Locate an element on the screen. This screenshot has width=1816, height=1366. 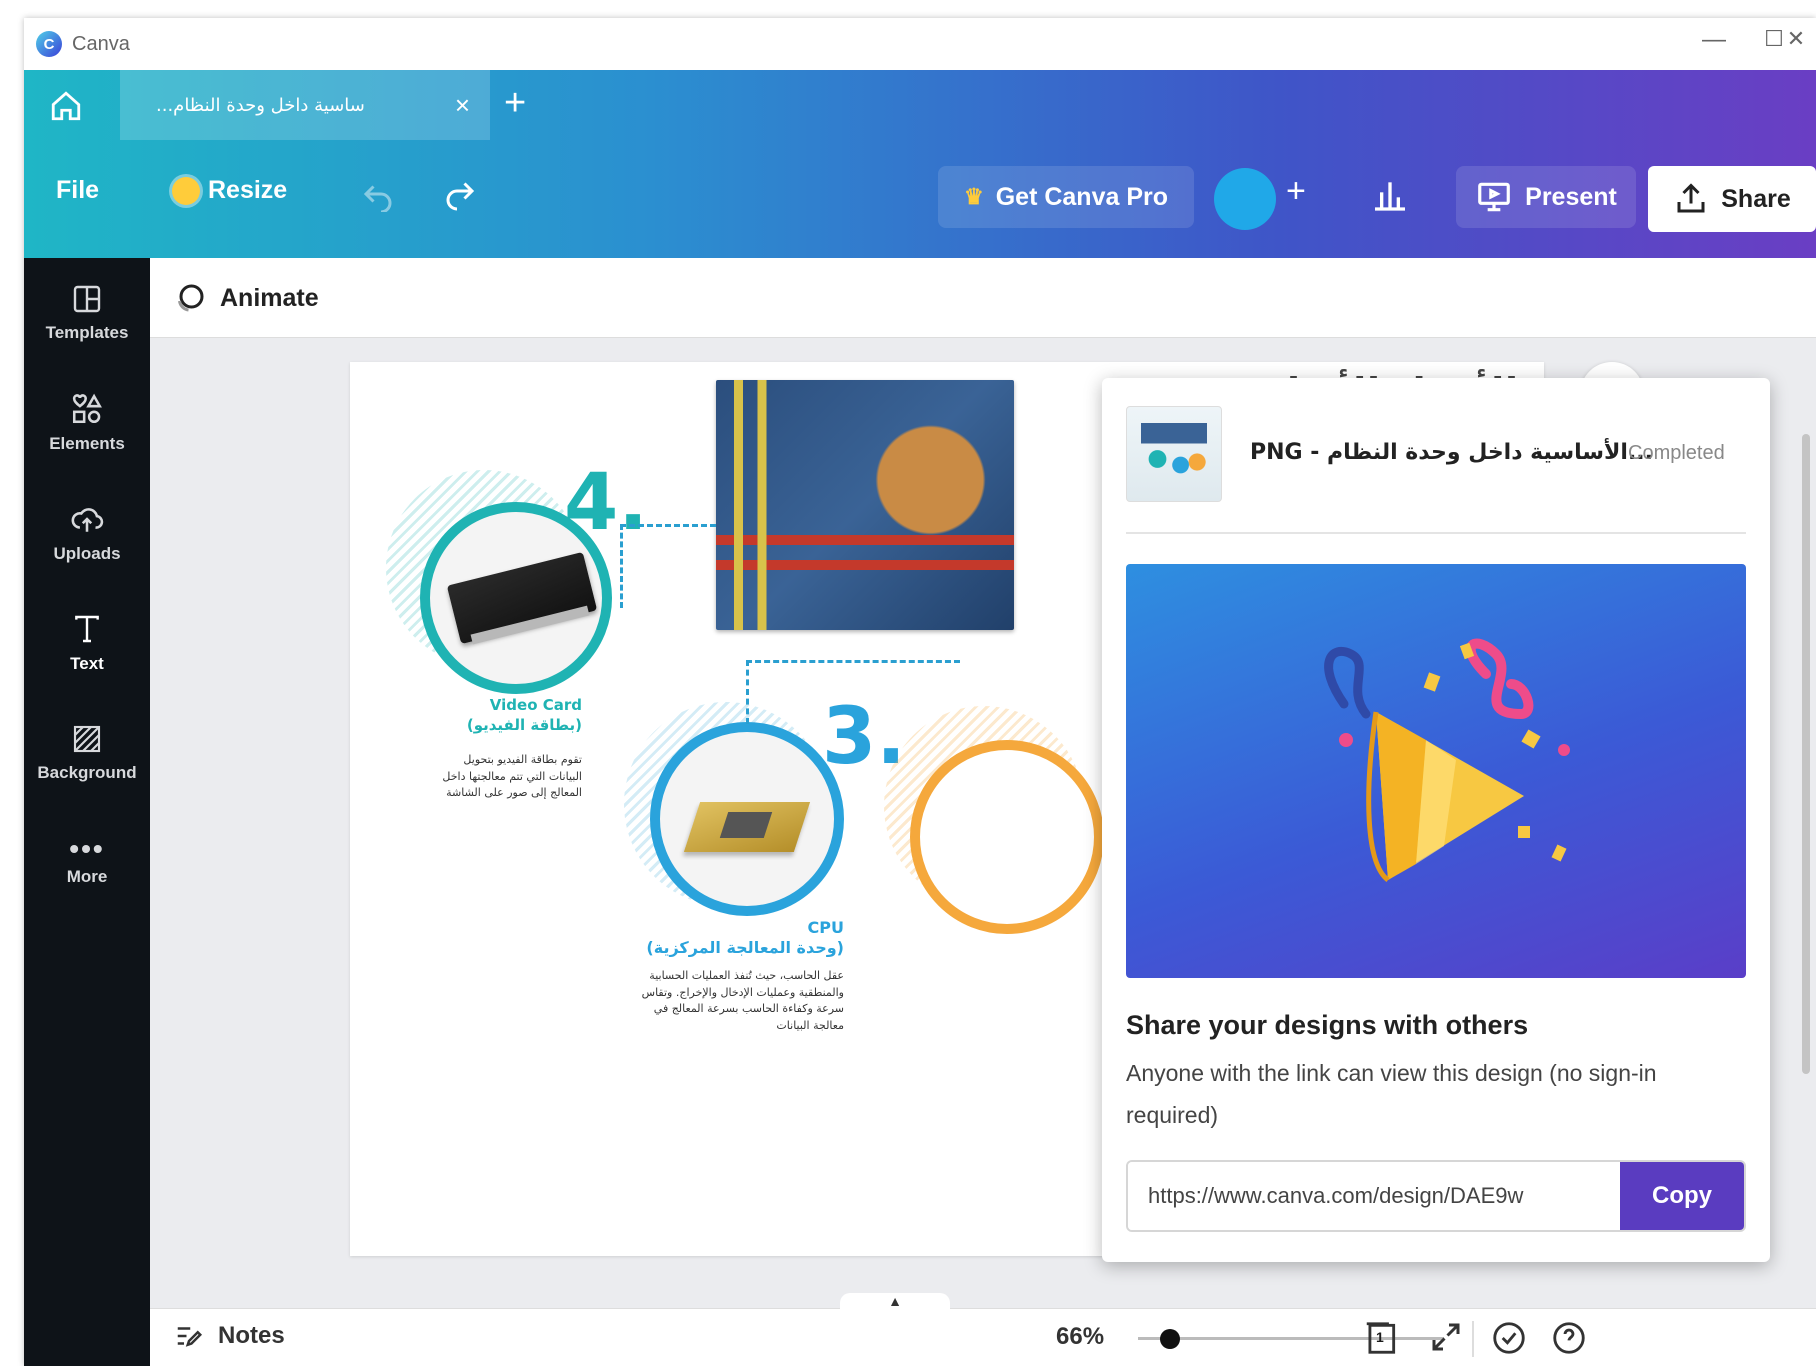
help-icon is located at coordinates (1569, 1338).